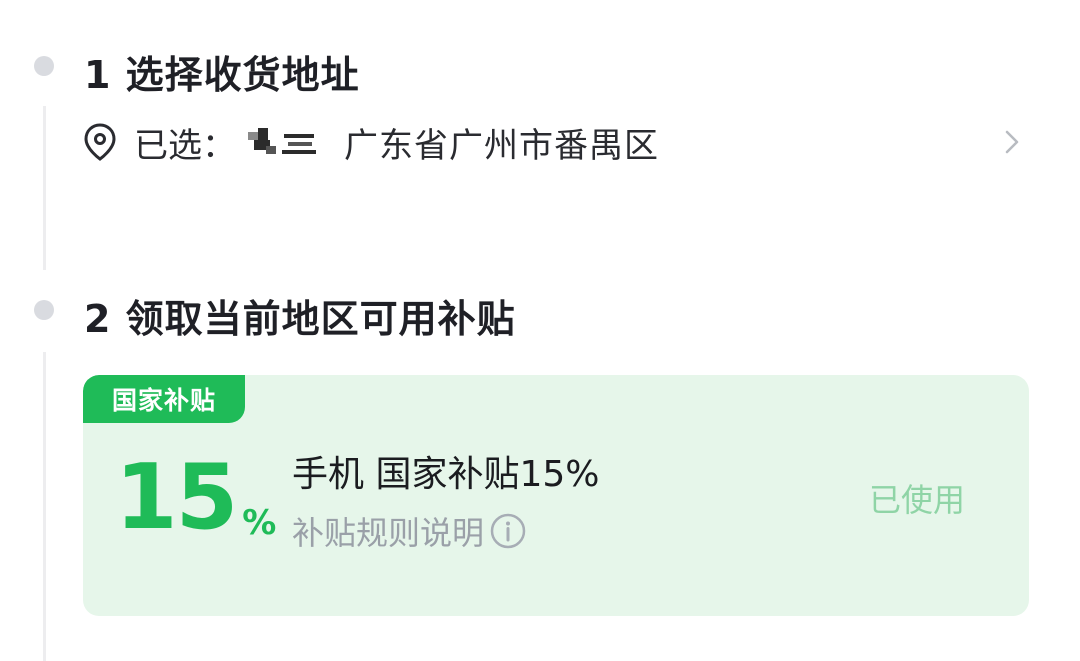 This screenshot has height=661, width=1080. What do you see at coordinates (164, 399) in the screenshot?
I see `subsidy-tag: 国家补贴` at bounding box center [164, 399].